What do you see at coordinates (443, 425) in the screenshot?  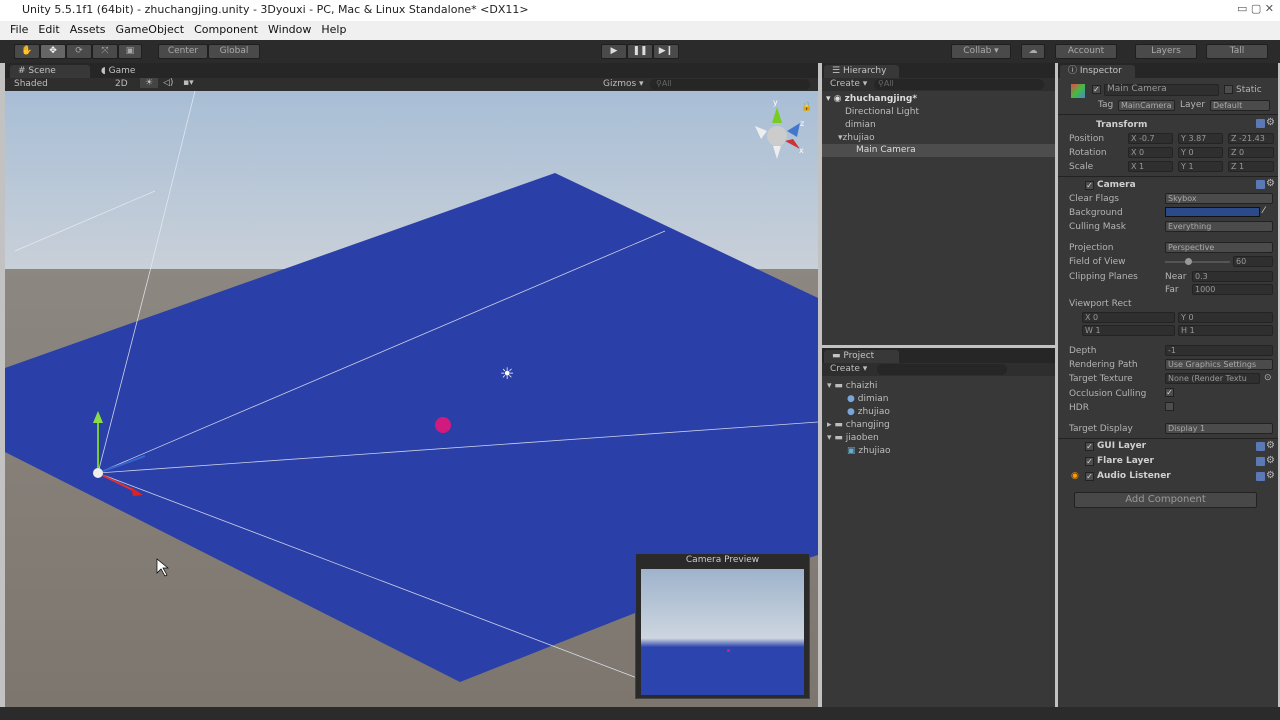 I see `zhujiao-sphere` at bounding box center [443, 425].